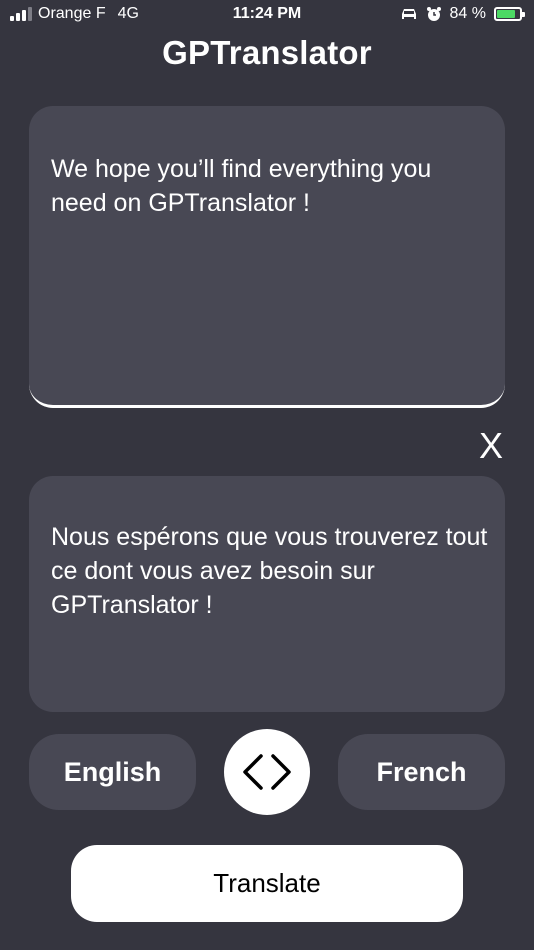 The image size is (534, 950). What do you see at coordinates (112, 772) in the screenshot?
I see `source-language-button: English` at bounding box center [112, 772].